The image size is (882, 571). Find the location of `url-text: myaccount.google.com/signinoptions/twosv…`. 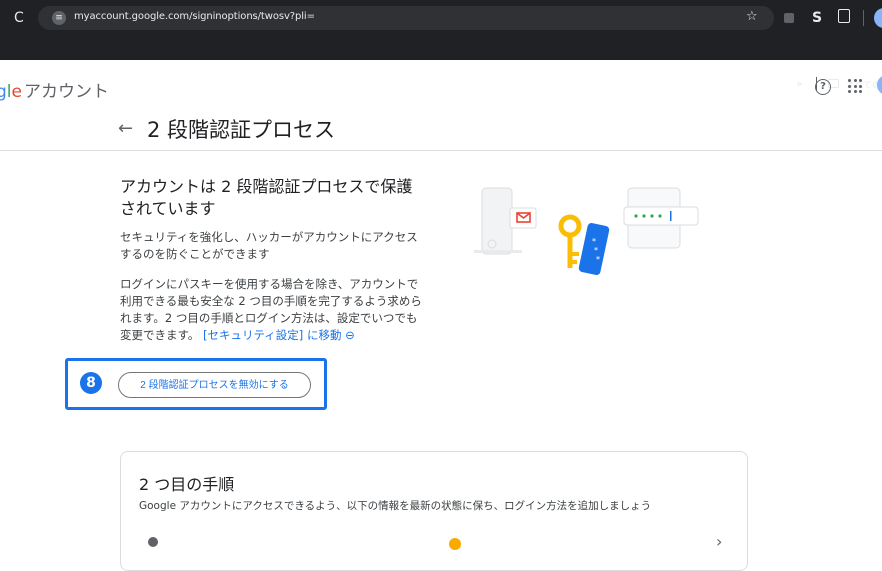

url-text: myaccount.google.com/signinoptions/twosv… is located at coordinates (194, 16).